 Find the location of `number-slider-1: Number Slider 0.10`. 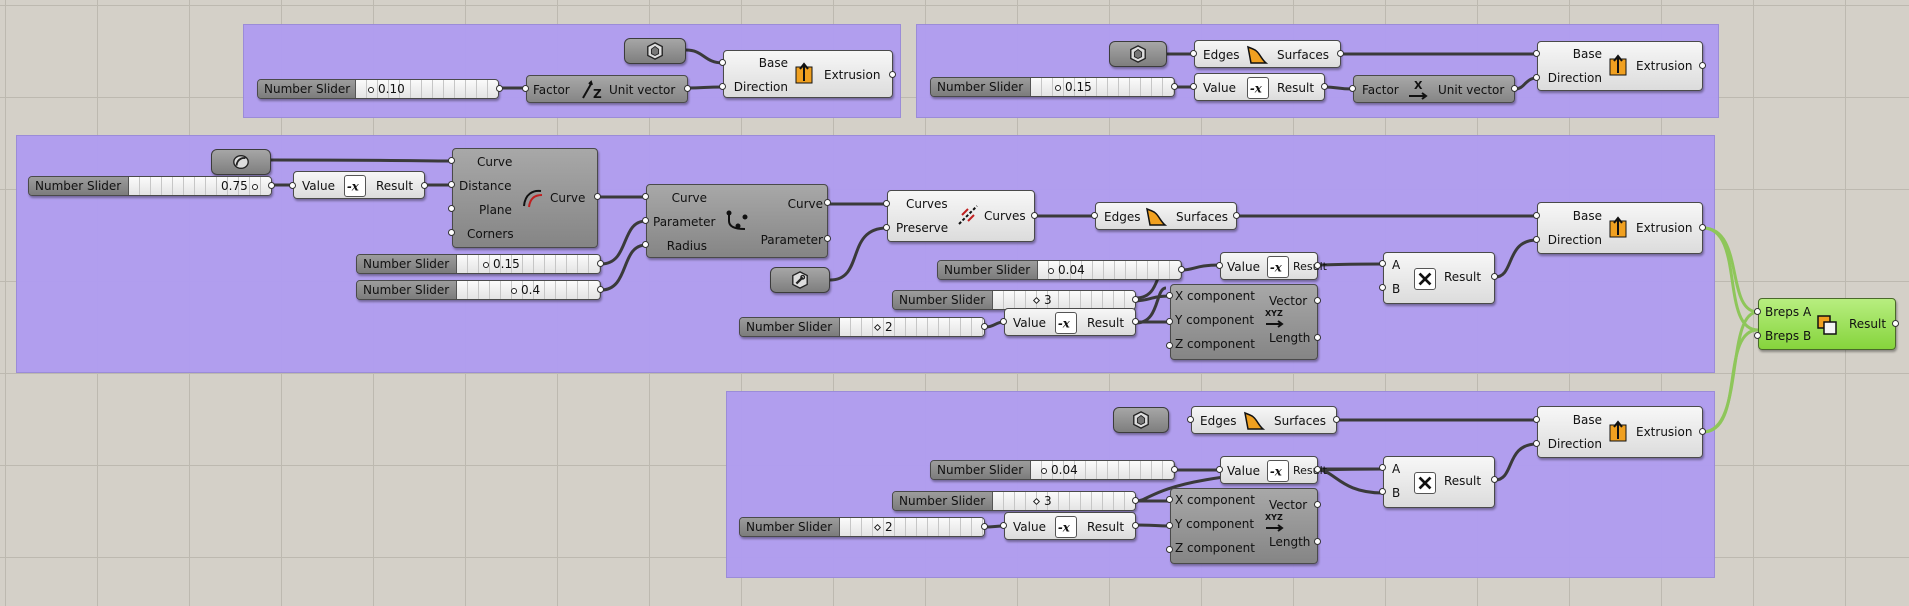

number-slider-1: Number Slider 0.10 is located at coordinates (378, 89).